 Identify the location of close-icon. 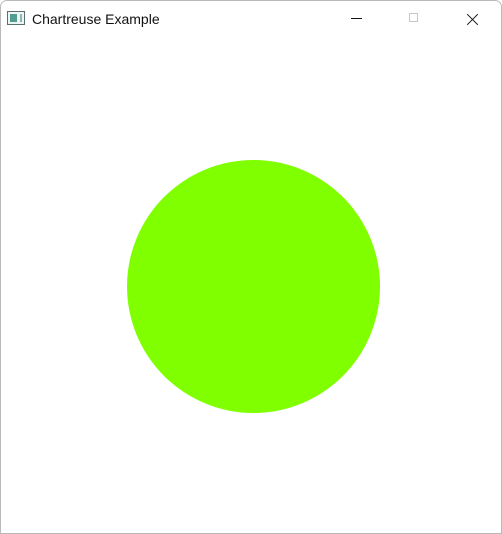
(472, 19).